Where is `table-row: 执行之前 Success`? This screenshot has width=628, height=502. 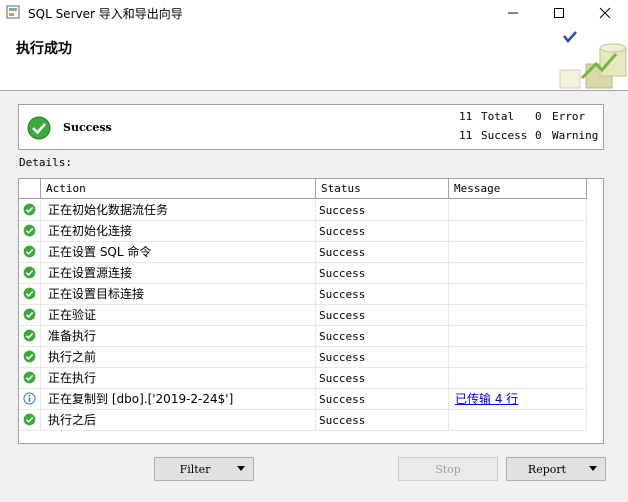
table-row: 执行之前 Success is located at coordinates (311, 357).